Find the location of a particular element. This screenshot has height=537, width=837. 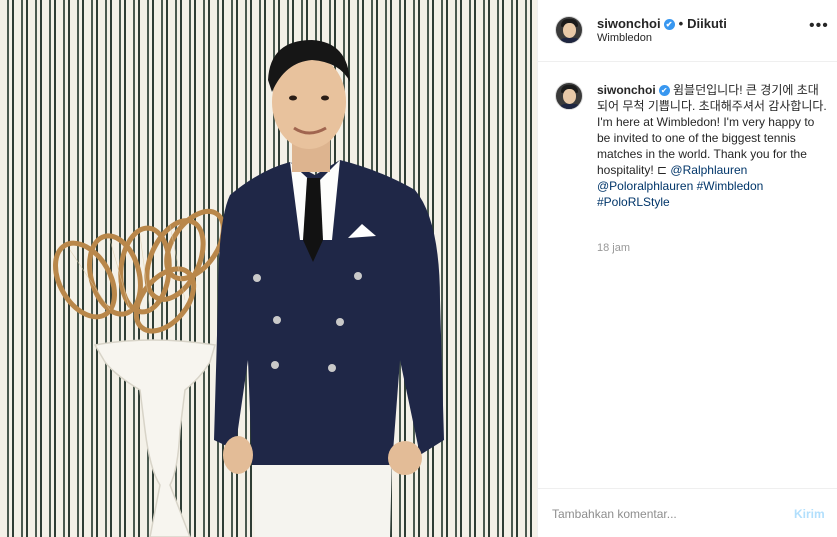

header-user-line: siwonchoi ✔ • Diikuti is located at coordinates (662, 23).